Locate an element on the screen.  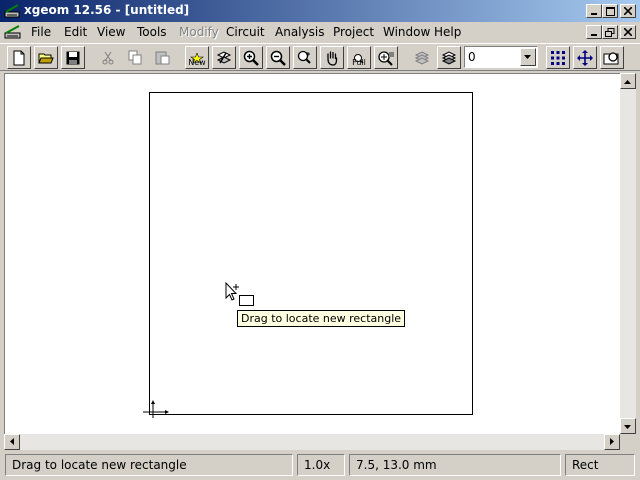
cut-button is located at coordinates (108, 57).